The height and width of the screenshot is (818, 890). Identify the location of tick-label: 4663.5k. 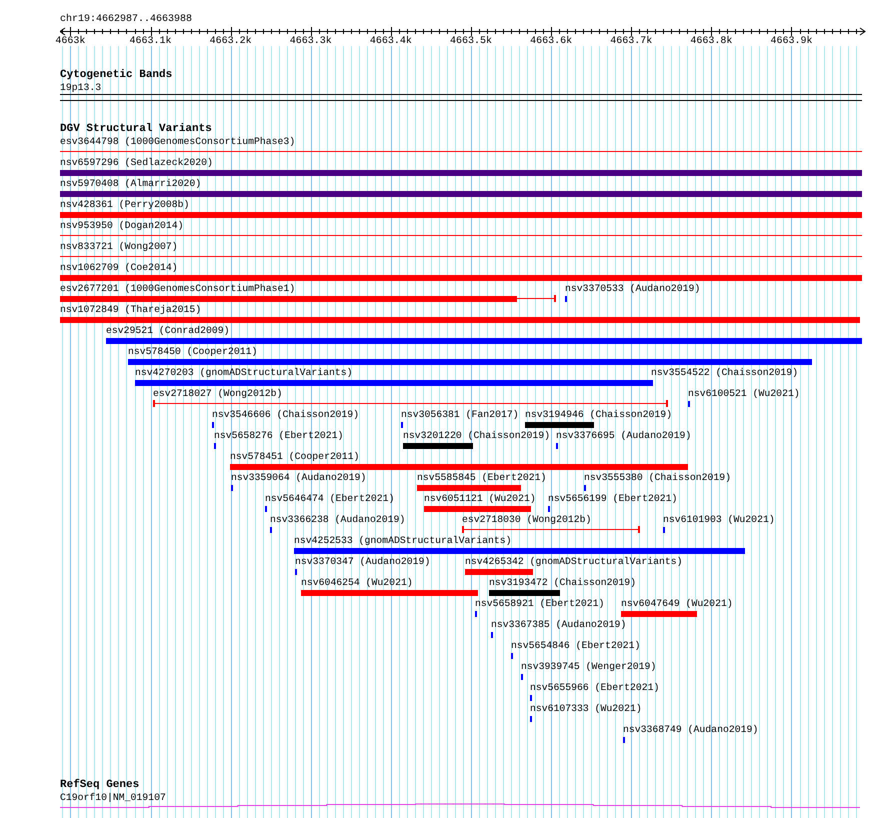
(471, 42).